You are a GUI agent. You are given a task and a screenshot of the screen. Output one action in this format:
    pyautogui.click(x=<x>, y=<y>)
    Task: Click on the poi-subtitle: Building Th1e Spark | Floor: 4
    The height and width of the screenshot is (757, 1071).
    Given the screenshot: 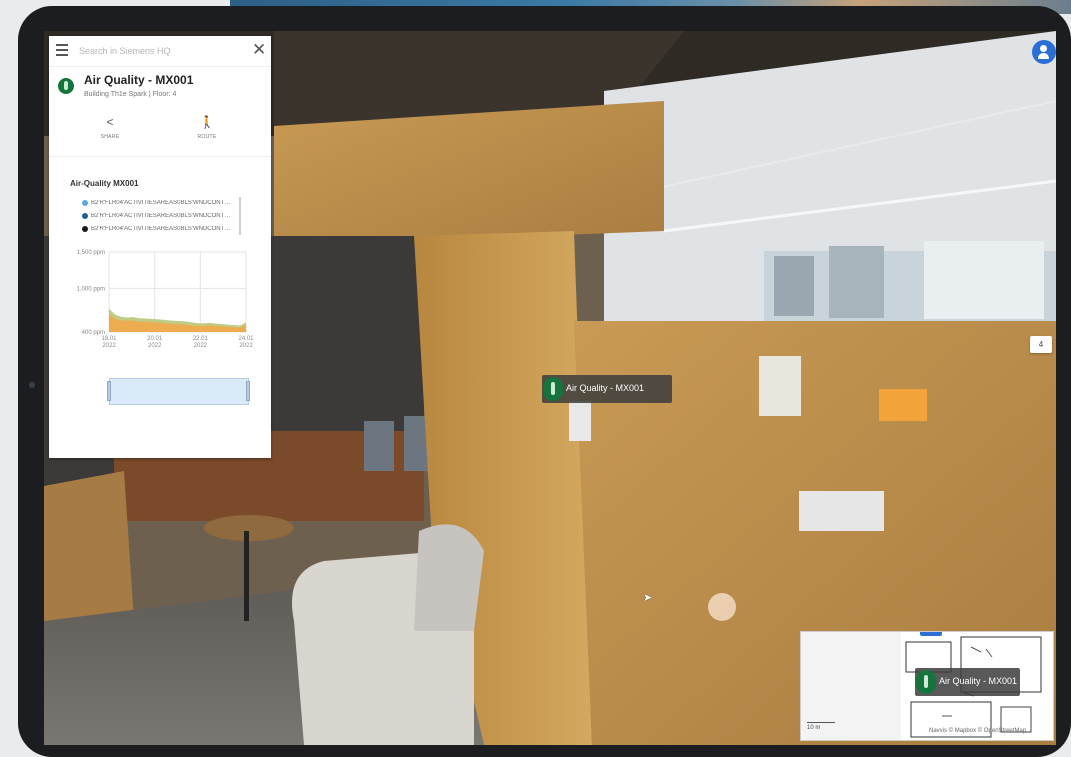 What is the action you would take?
    pyautogui.click(x=130, y=94)
    